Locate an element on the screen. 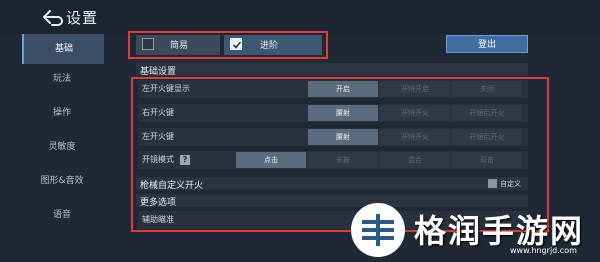 The image size is (600, 262). back-arrow-icon is located at coordinates (52, 17).